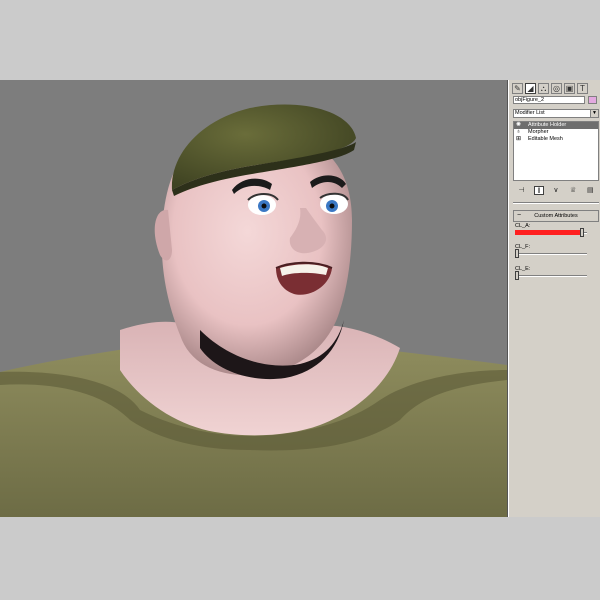 Image resolution: width=600 pixels, height=600 pixels. What do you see at coordinates (522, 190) in the screenshot?
I see `pin-stack-icon: ⊣` at bounding box center [522, 190].